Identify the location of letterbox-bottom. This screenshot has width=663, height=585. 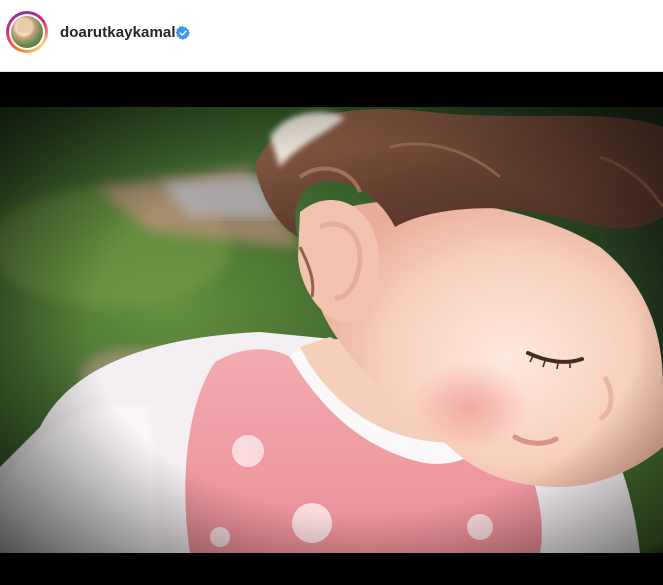
(331, 569).